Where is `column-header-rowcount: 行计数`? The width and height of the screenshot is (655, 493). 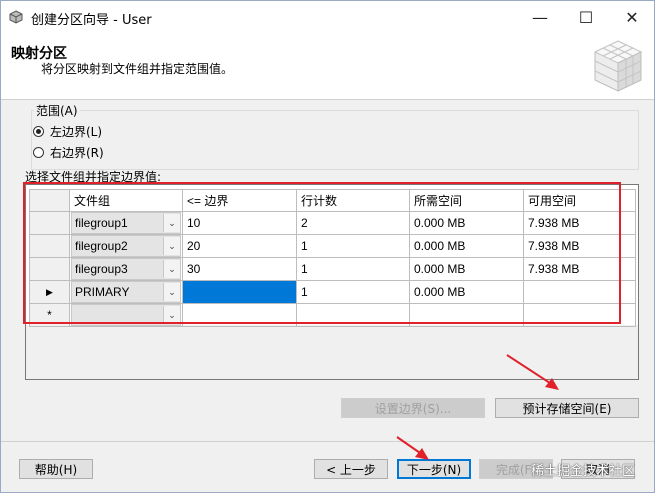 column-header-rowcount: 行计数 is located at coordinates (353, 200).